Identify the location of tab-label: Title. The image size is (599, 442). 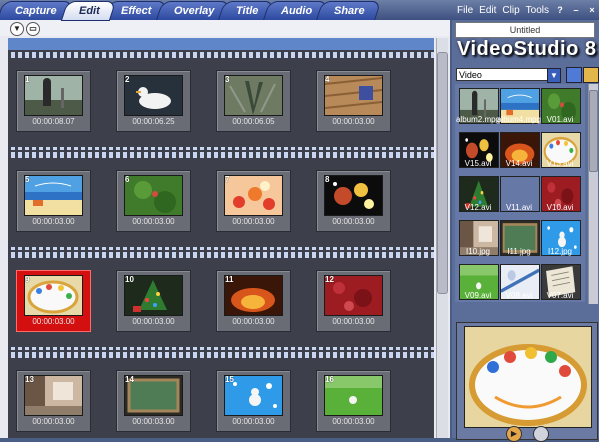
(247, 11).